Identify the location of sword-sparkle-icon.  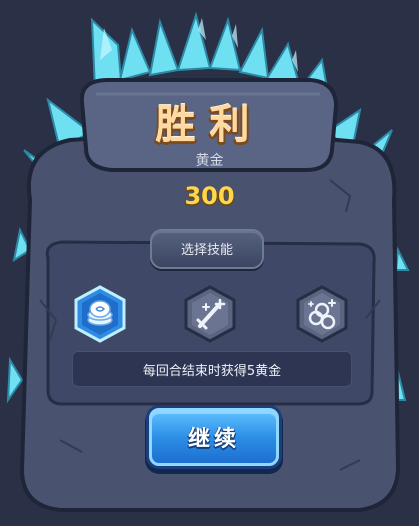
(210, 314).